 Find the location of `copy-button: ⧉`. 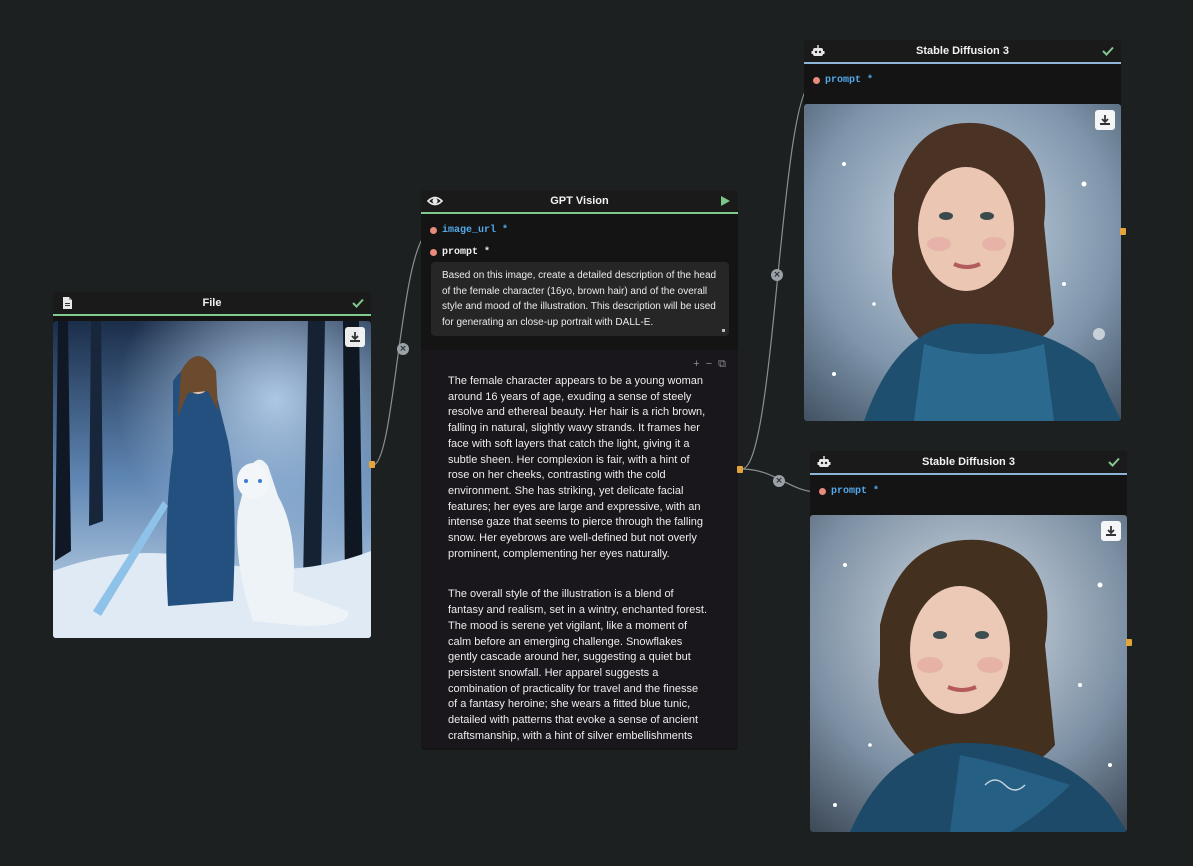

copy-button: ⧉ is located at coordinates (722, 364).